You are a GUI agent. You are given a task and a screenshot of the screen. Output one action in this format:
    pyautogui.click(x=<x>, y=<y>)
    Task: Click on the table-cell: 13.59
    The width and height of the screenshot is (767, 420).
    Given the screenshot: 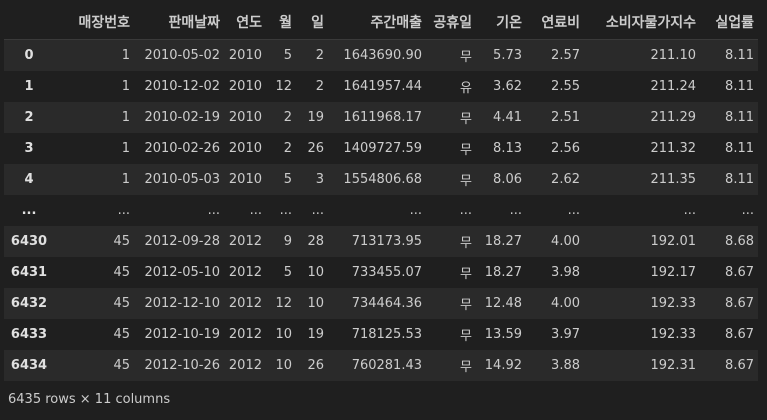 What is the action you would take?
    pyautogui.click(x=503, y=334)
    